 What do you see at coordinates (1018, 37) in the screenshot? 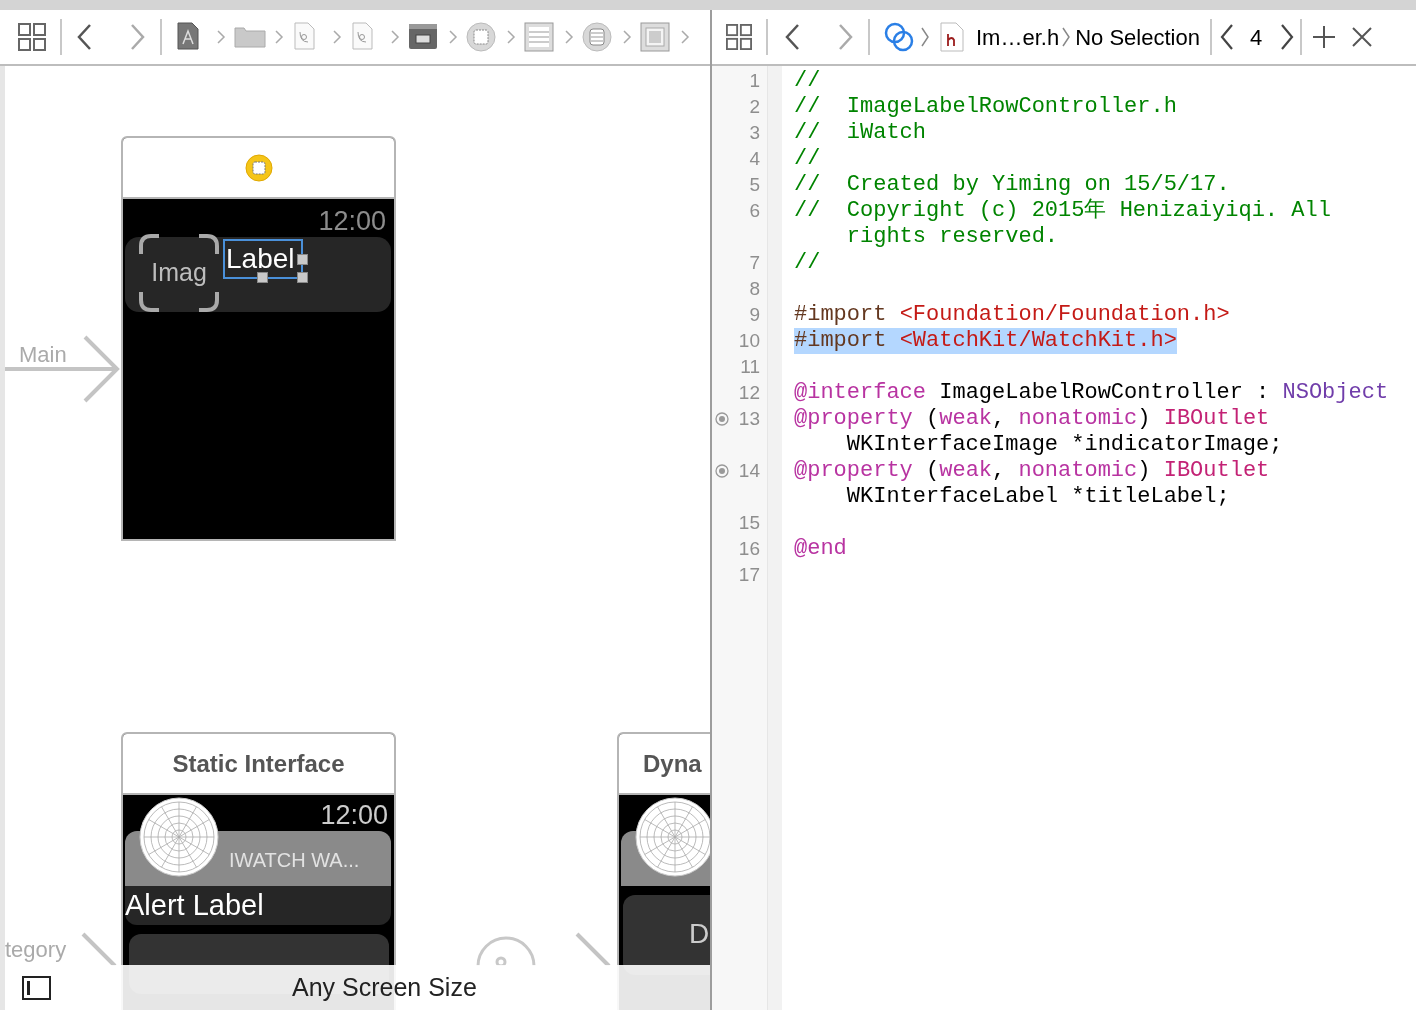
I see `file-breadcrumb: Im…er.h` at bounding box center [1018, 37].